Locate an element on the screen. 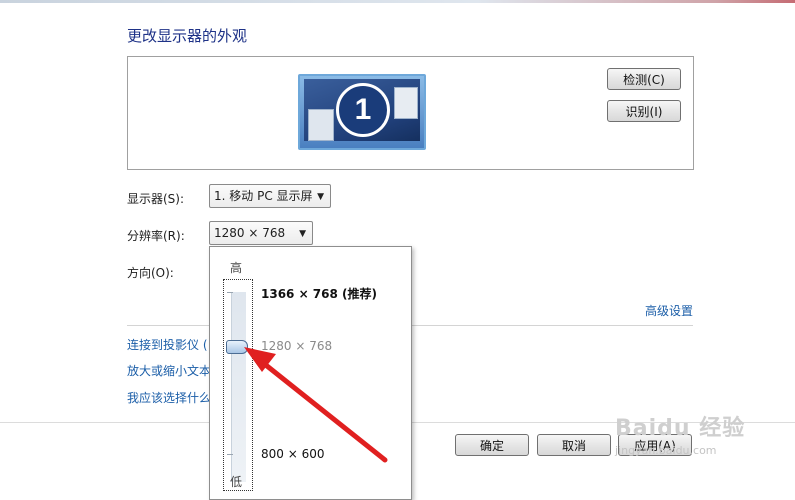  resolution-select-value: 1280 × 768 is located at coordinates (250, 233).